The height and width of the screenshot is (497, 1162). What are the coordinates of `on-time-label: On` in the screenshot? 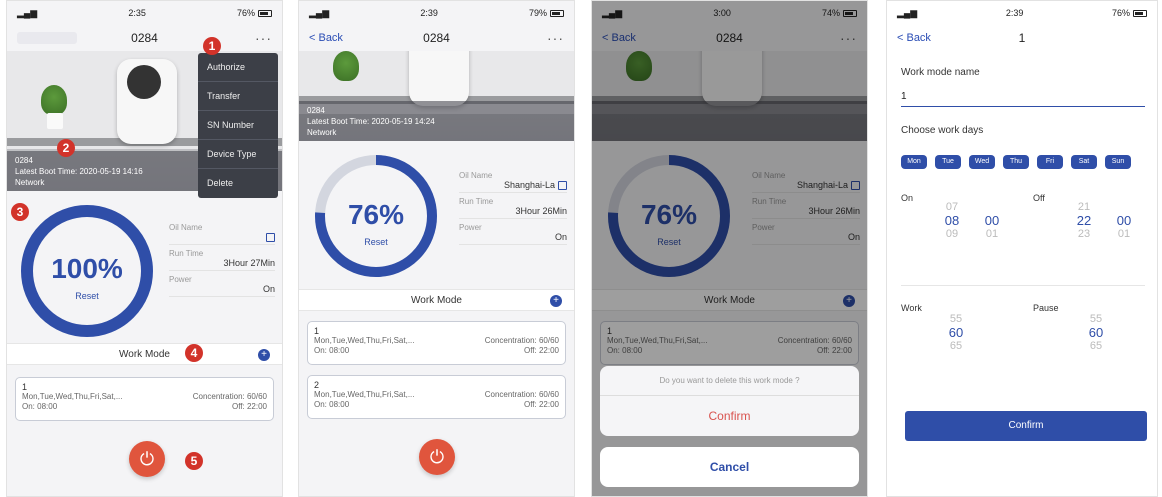 It's located at (907, 198).